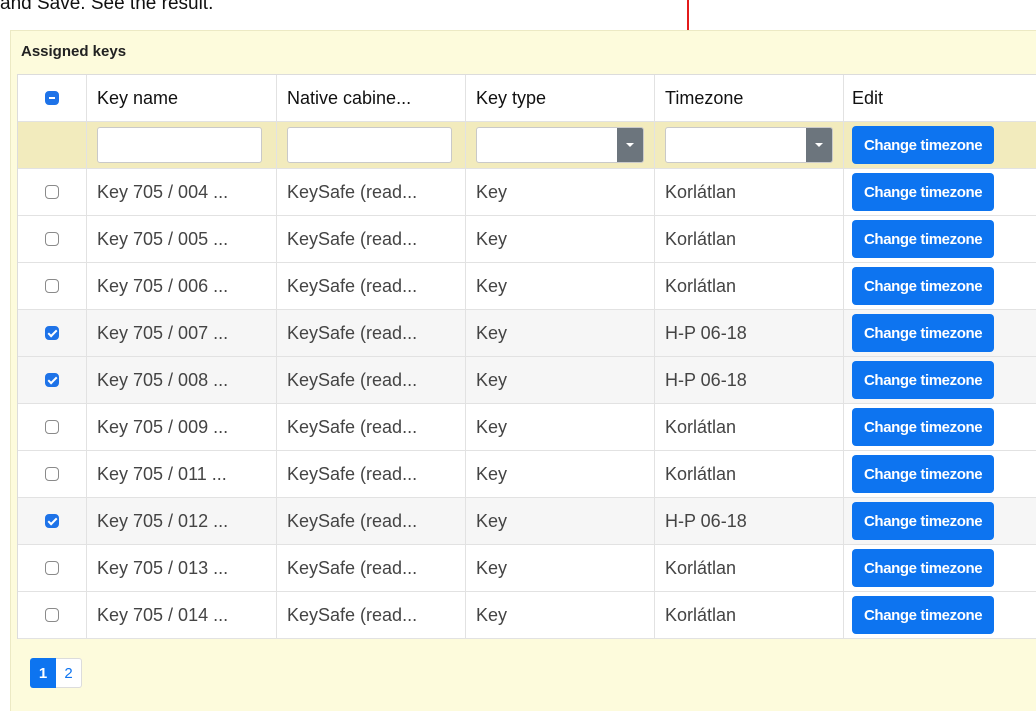 This screenshot has height=711, width=1036. Describe the element at coordinates (43, 673) in the screenshot. I see `page-1-button: 1` at that location.